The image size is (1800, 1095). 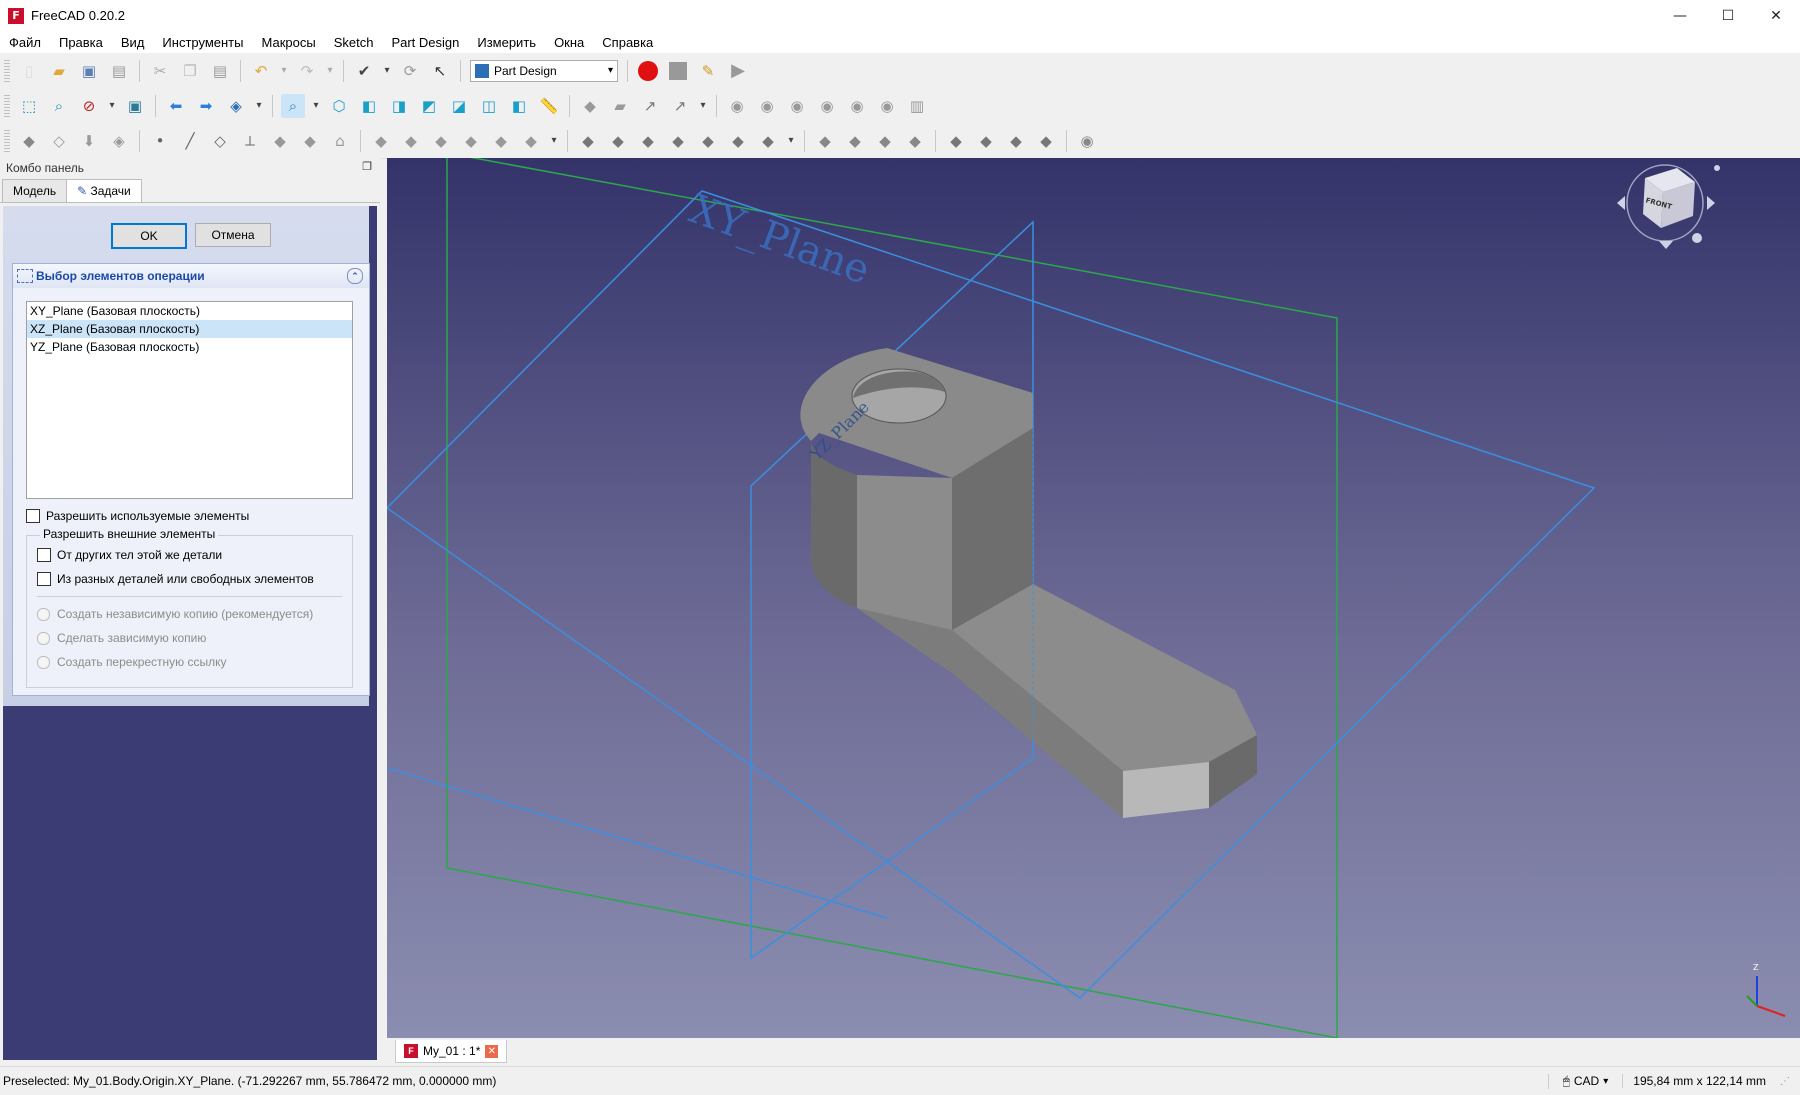 What do you see at coordinates (339, 106) in the screenshot?
I see `isometric-view-icon: ⬡` at bounding box center [339, 106].